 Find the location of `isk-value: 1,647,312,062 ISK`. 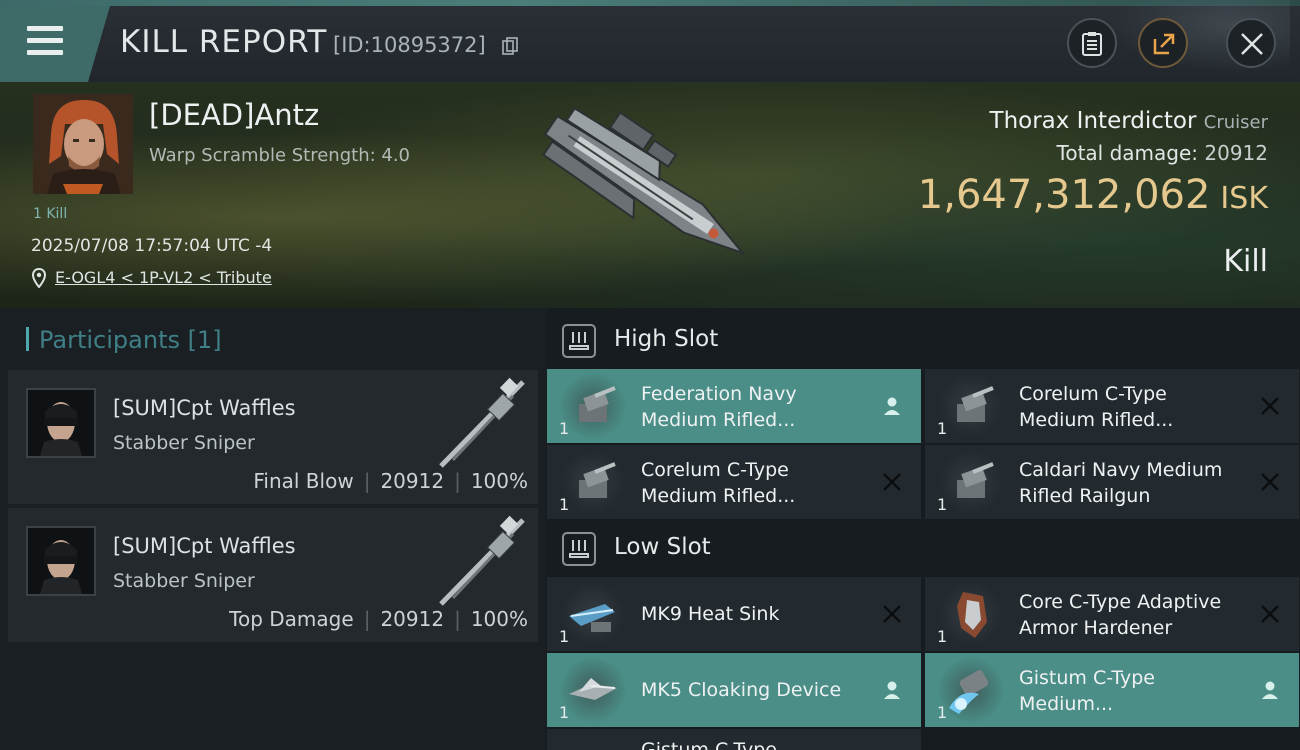

isk-value: 1,647,312,062 ISK is located at coordinates (1093, 195).